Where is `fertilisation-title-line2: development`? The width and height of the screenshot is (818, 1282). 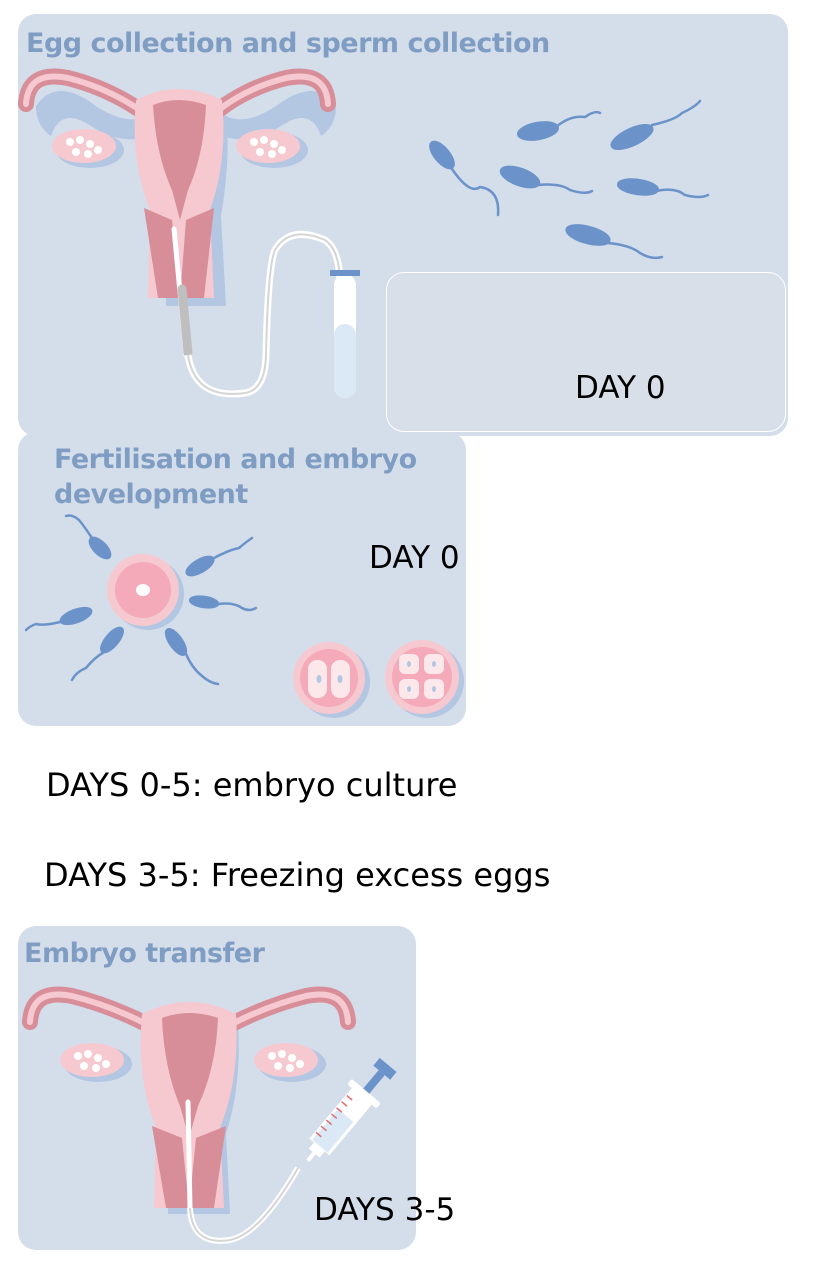 fertilisation-title-line2: development is located at coordinates (151, 494).